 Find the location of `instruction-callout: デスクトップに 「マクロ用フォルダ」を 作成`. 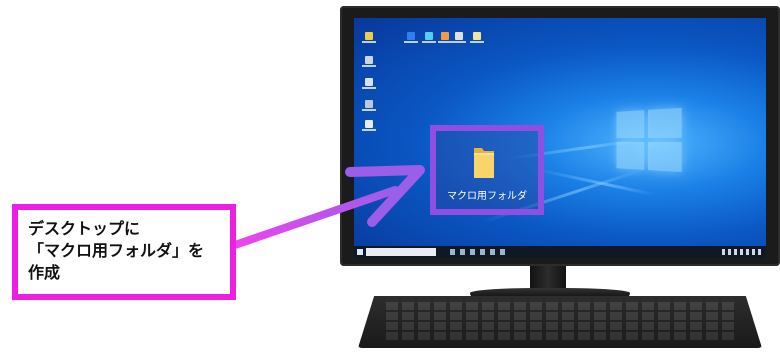

instruction-callout: デスクトップに 「マクロ用フォルダ」を 作成 is located at coordinates (124, 252).